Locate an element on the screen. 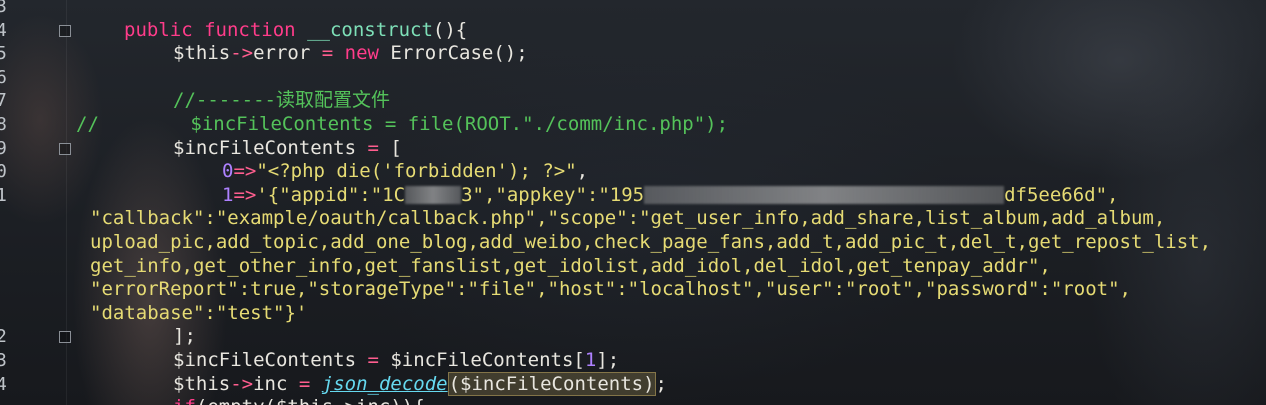  code-token: inc is located at coordinates (276, 383).